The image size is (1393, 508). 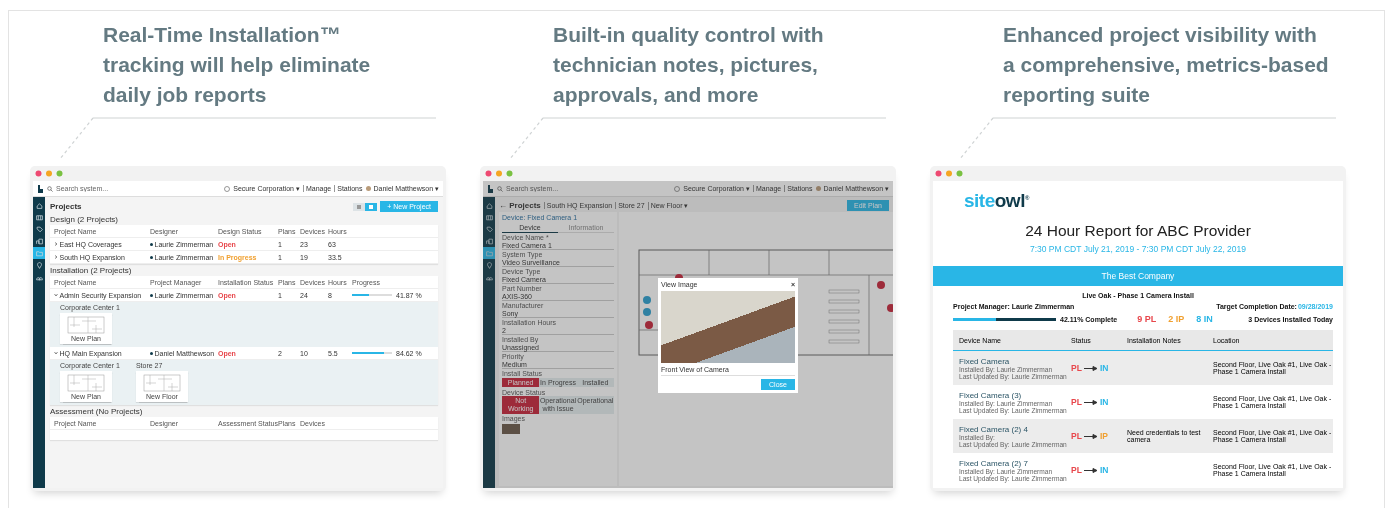 What do you see at coordinates (1138, 276) in the screenshot?
I see `company-banner: The Best Company` at bounding box center [1138, 276].